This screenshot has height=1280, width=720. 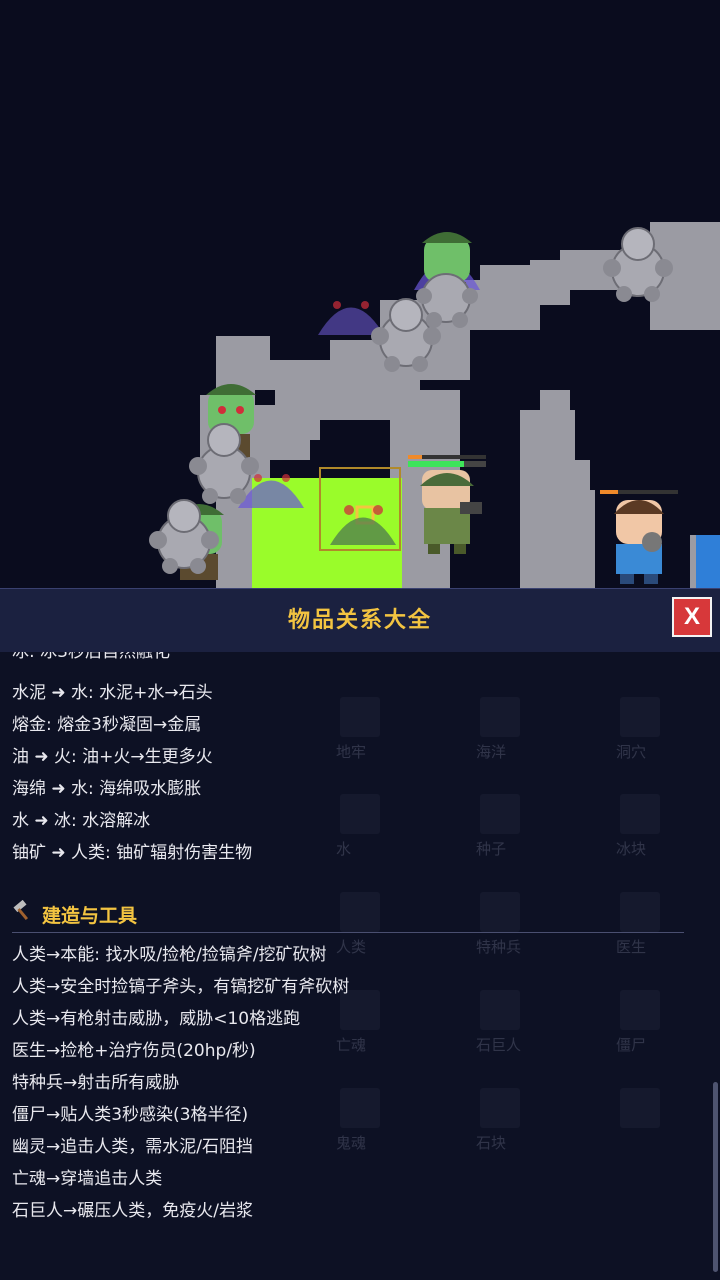 I want to click on relation-item: 冰: 冰3秒后自然融化, so click(x=91, y=657).